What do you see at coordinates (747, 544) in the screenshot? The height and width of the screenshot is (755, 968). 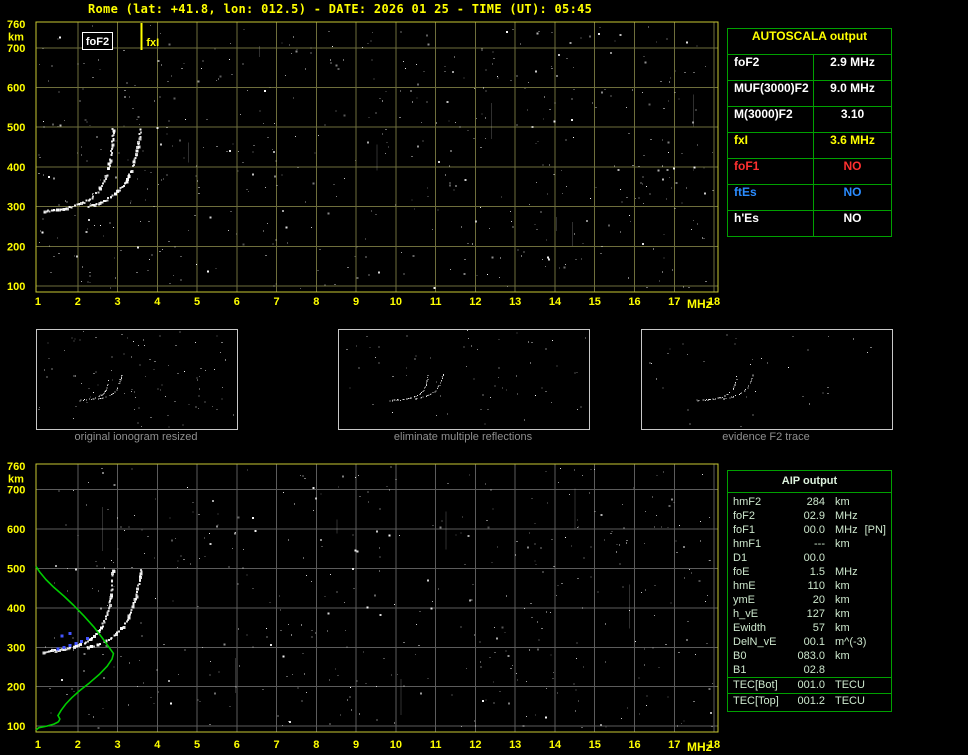 I see `parameter-label: hmF1` at bounding box center [747, 544].